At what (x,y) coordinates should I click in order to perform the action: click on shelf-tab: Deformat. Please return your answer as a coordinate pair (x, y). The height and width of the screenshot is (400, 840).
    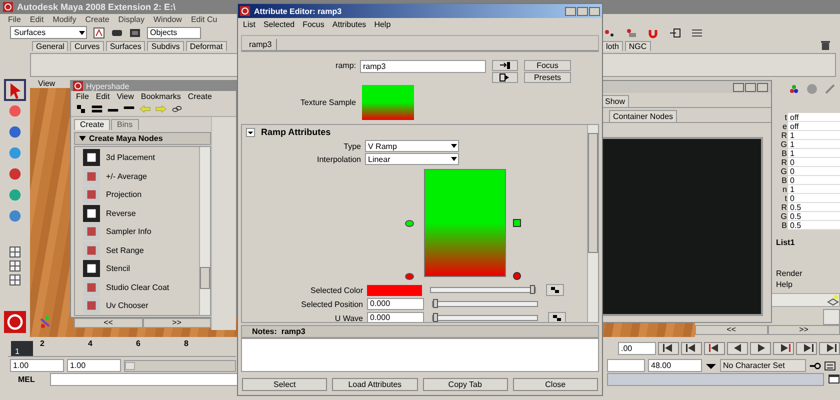
    Looking at the image, I should click on (206, 45).